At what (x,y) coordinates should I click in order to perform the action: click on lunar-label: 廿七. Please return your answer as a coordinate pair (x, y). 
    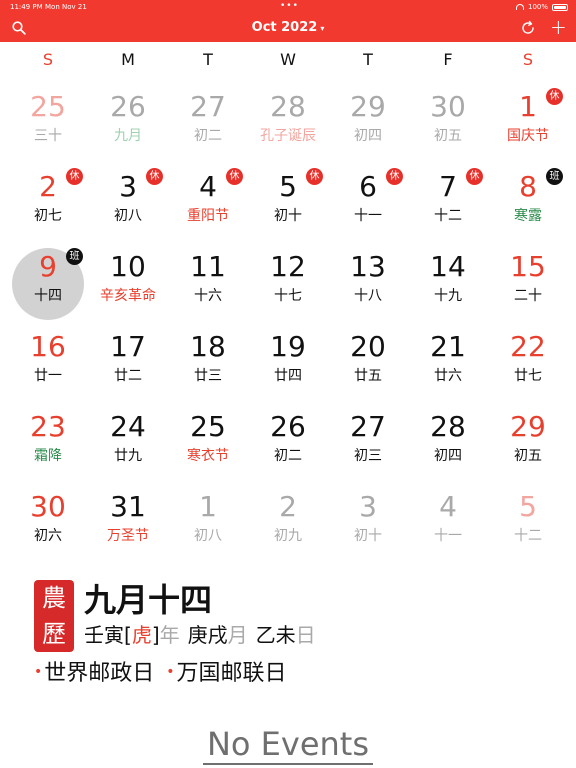
    Looking at the image, I should click on (528, 376).